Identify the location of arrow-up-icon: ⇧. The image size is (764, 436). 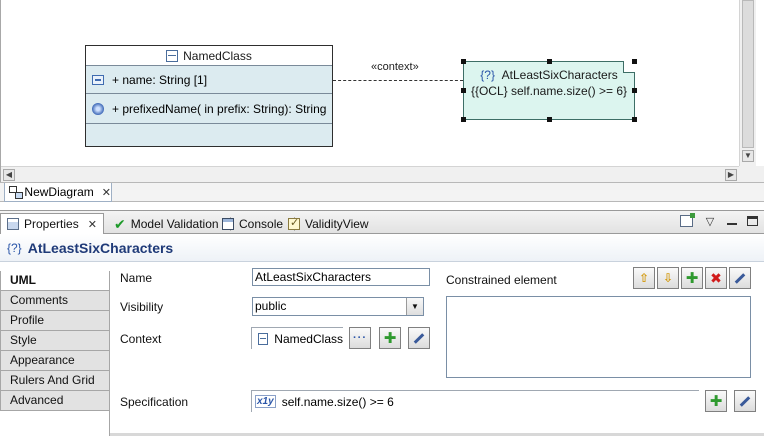
(644, 278).